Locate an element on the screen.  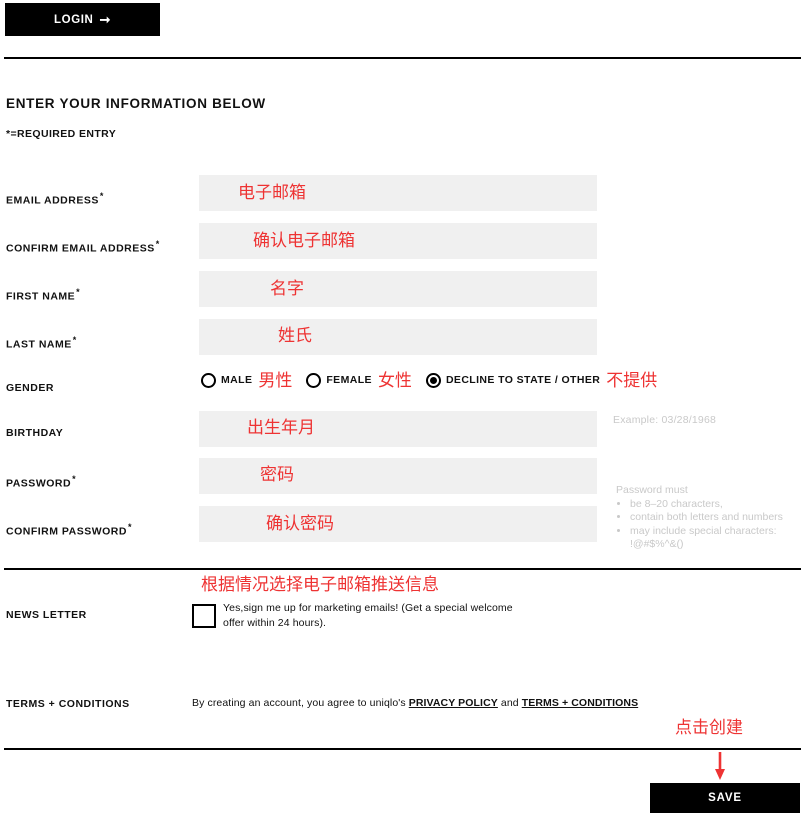
radio-label-decline: DECLINE TO STATE / OTHER is located at coordinates (523, 380).